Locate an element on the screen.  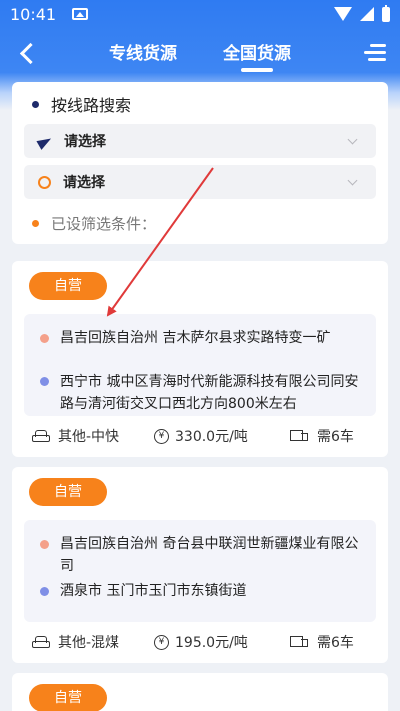
wifi-icon is located at coordinates (343, 14).